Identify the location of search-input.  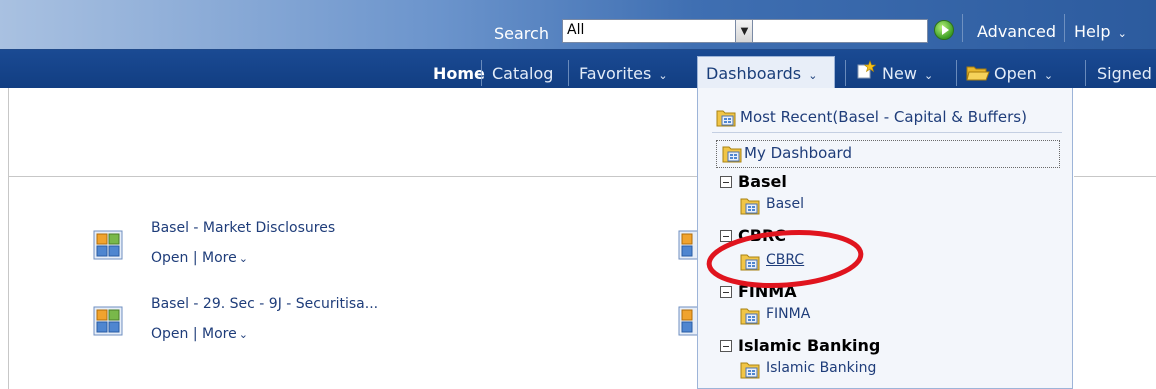
(840, 31).